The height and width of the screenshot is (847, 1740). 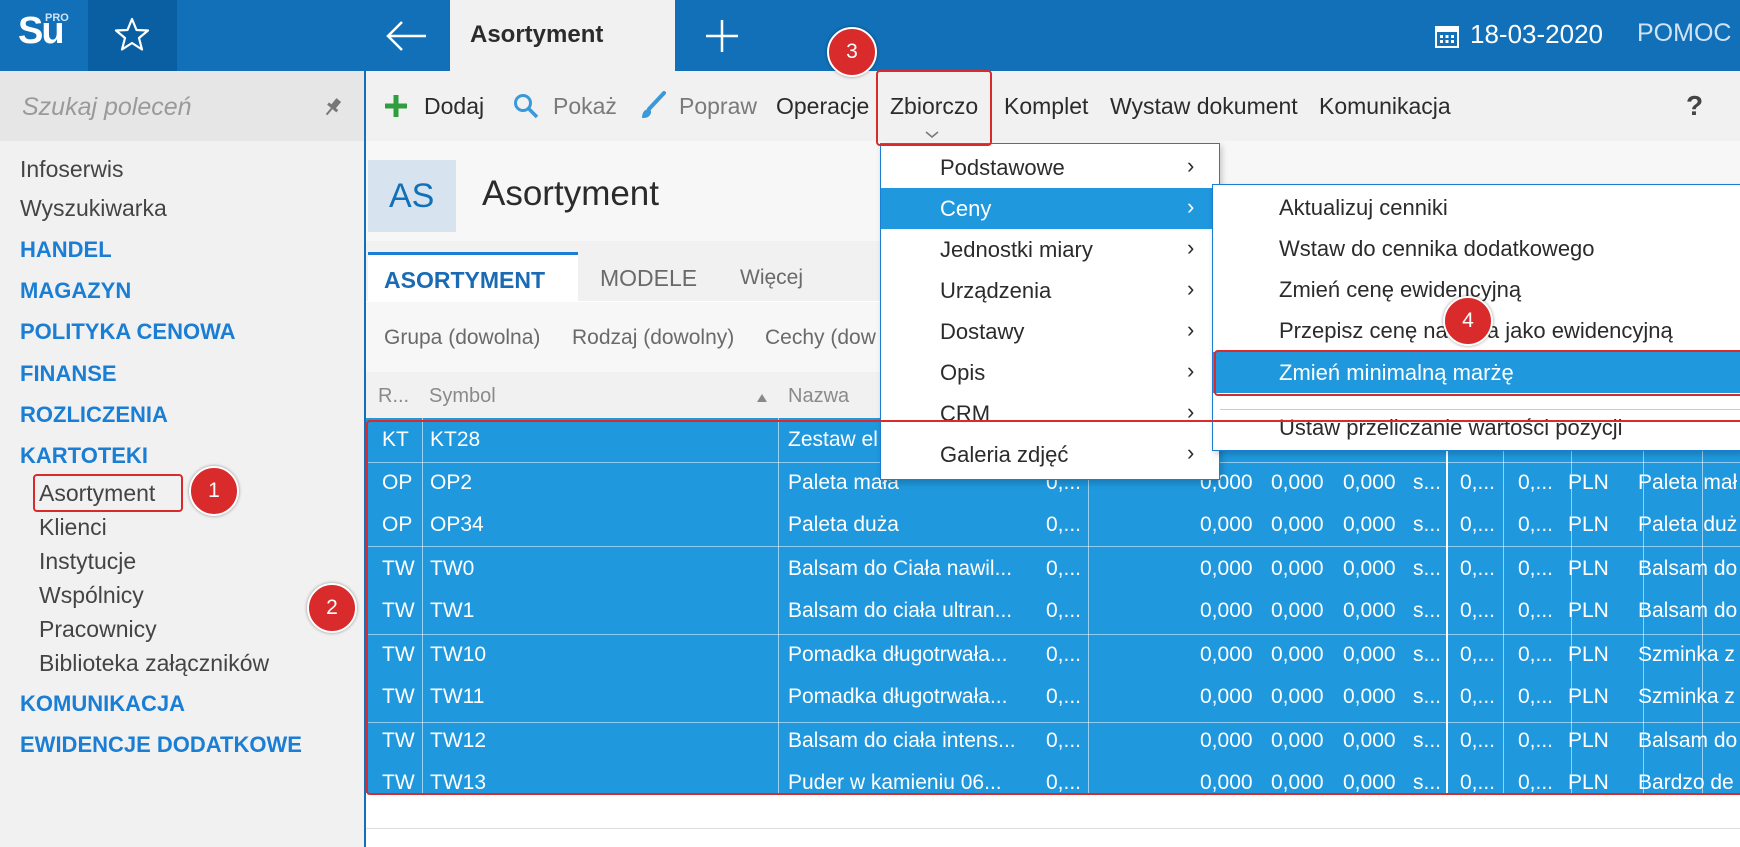 What do you see at coordinates (462, 338) in the screenshot?
I see `filter-group: Grupa (dowolna)` at bounding box center [462, 338].